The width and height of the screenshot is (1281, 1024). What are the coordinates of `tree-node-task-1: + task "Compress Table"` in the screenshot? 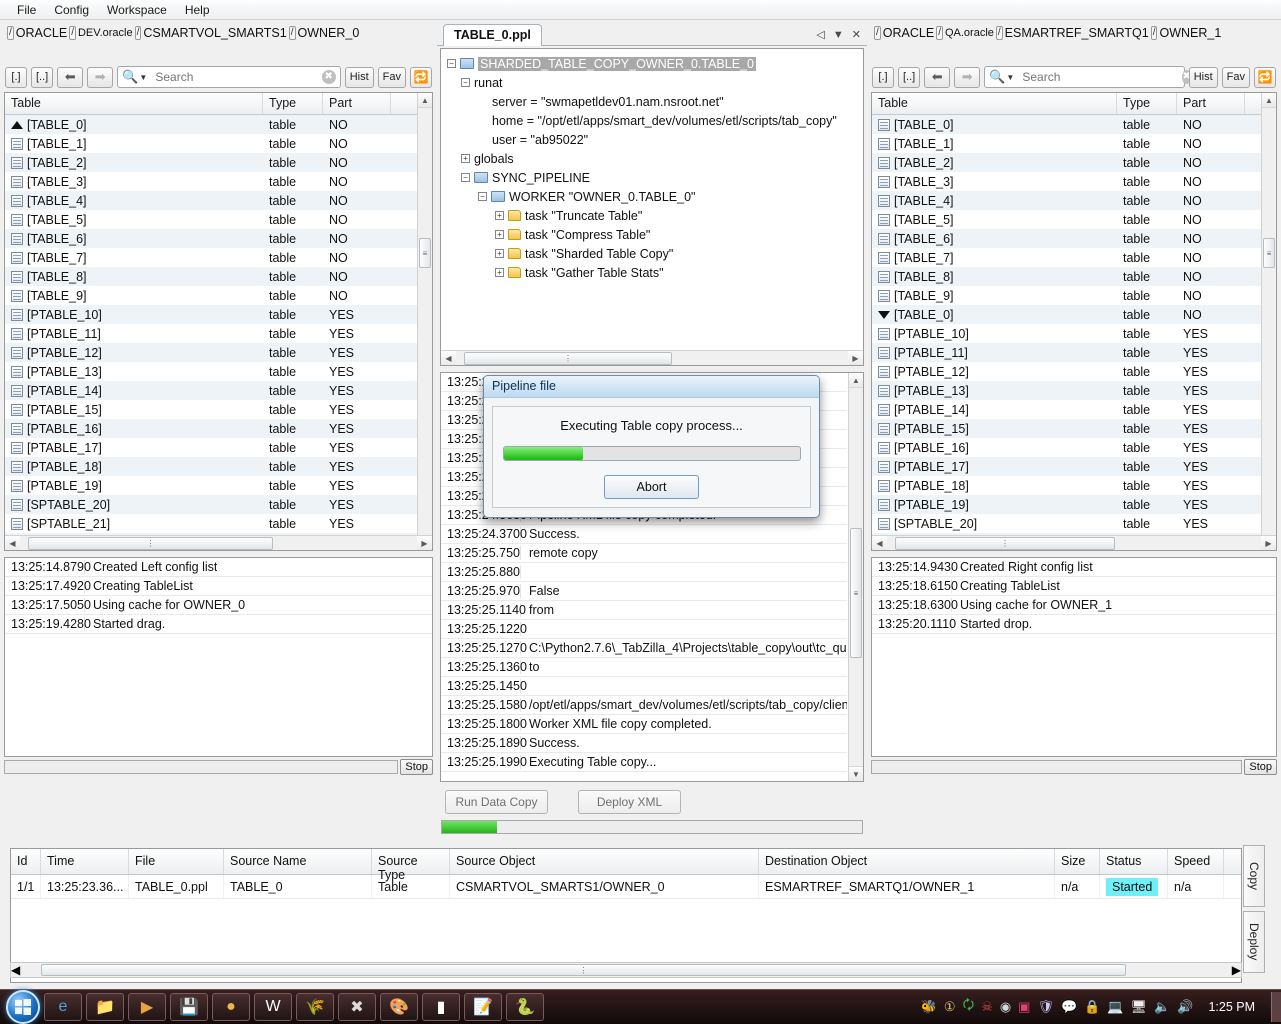 It's located at (655, 234).